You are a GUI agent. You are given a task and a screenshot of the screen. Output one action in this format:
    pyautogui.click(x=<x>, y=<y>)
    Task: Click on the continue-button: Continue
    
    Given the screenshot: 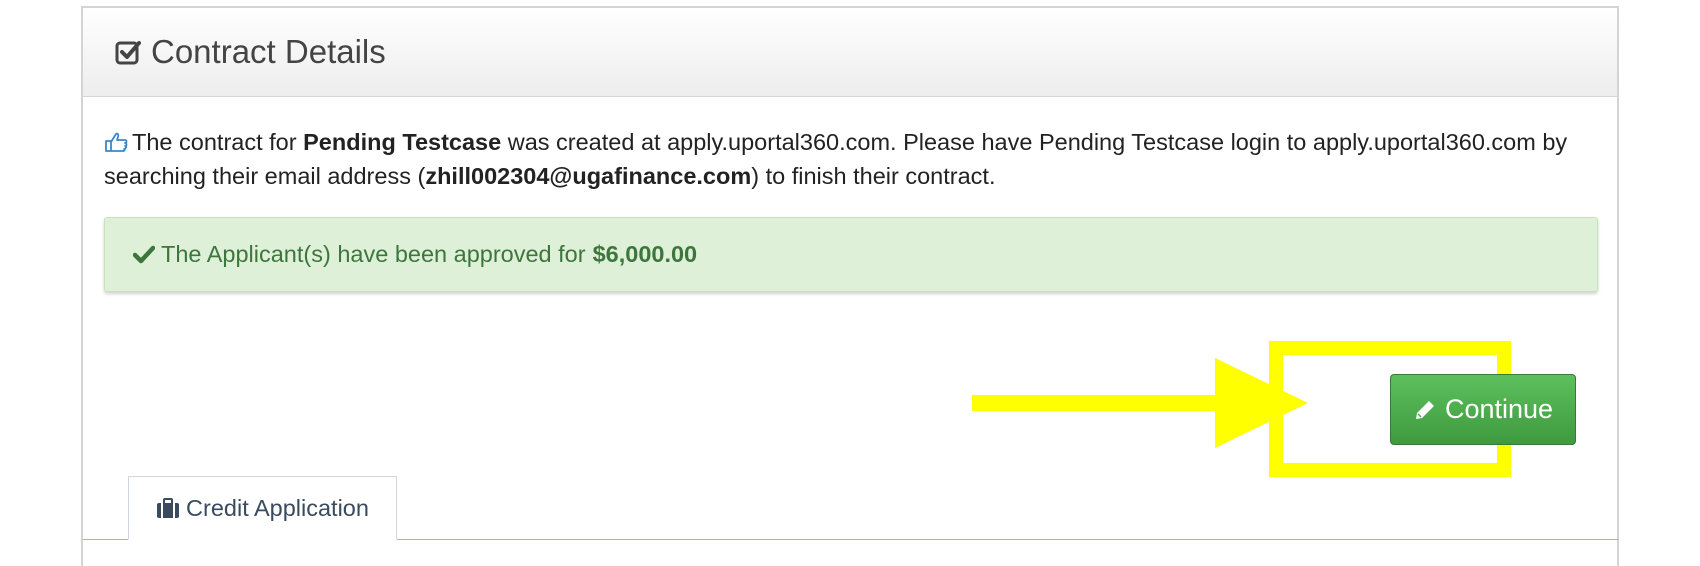 What is the action you would take?
    pyautogui.click(x=1483, y=409)
    